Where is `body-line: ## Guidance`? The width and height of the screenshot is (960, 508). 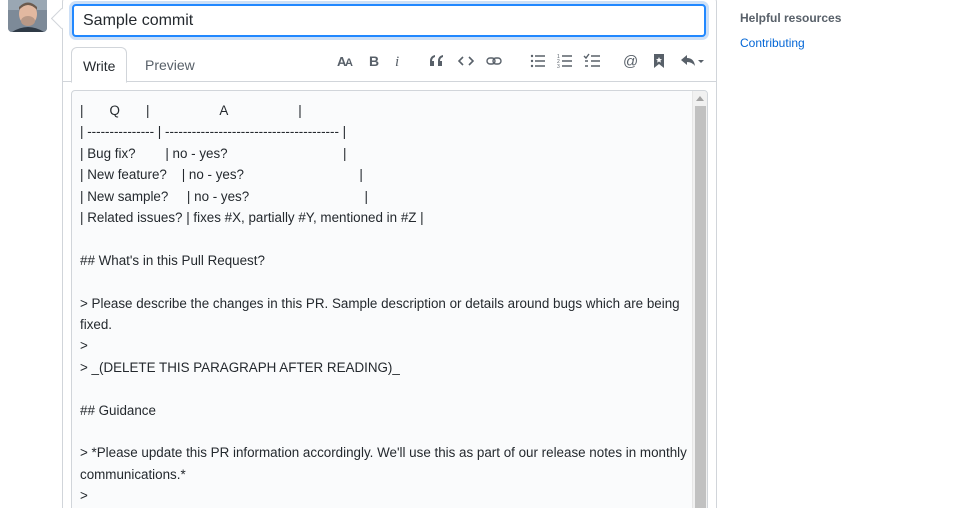
body-line: ## Guidance is located at coordinates (118, 410).